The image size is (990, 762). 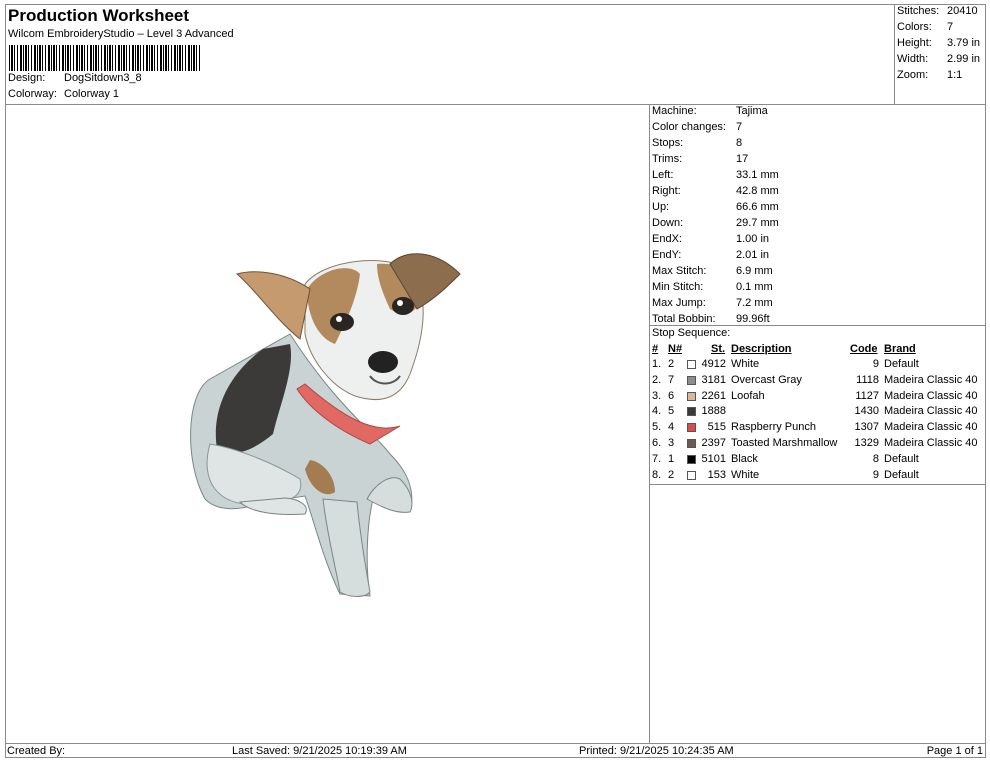 What do you see at coordinates (657, 443) in the screenshot?
I see `row-number: 6.` at bounding box center [657, 443].